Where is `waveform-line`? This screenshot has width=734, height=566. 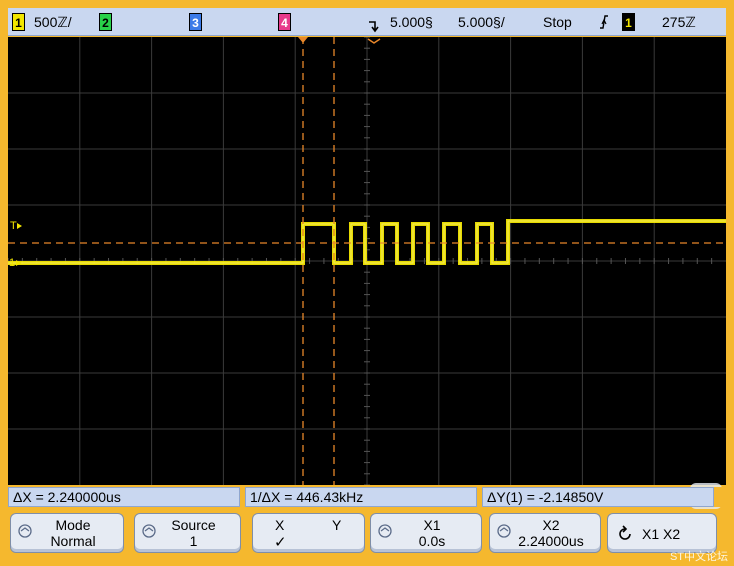
waveform-line is located at coordinates (367, 242).